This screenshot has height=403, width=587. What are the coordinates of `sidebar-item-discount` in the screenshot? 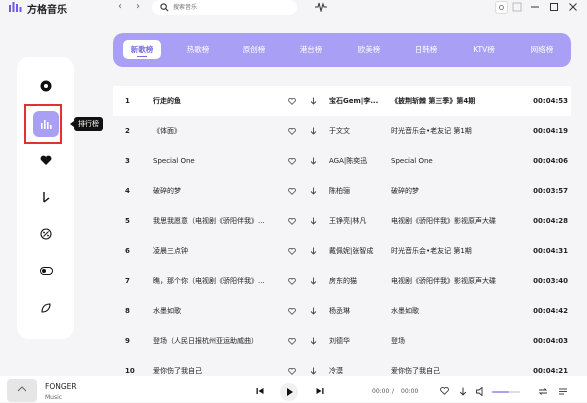 It's located at (46, 234).